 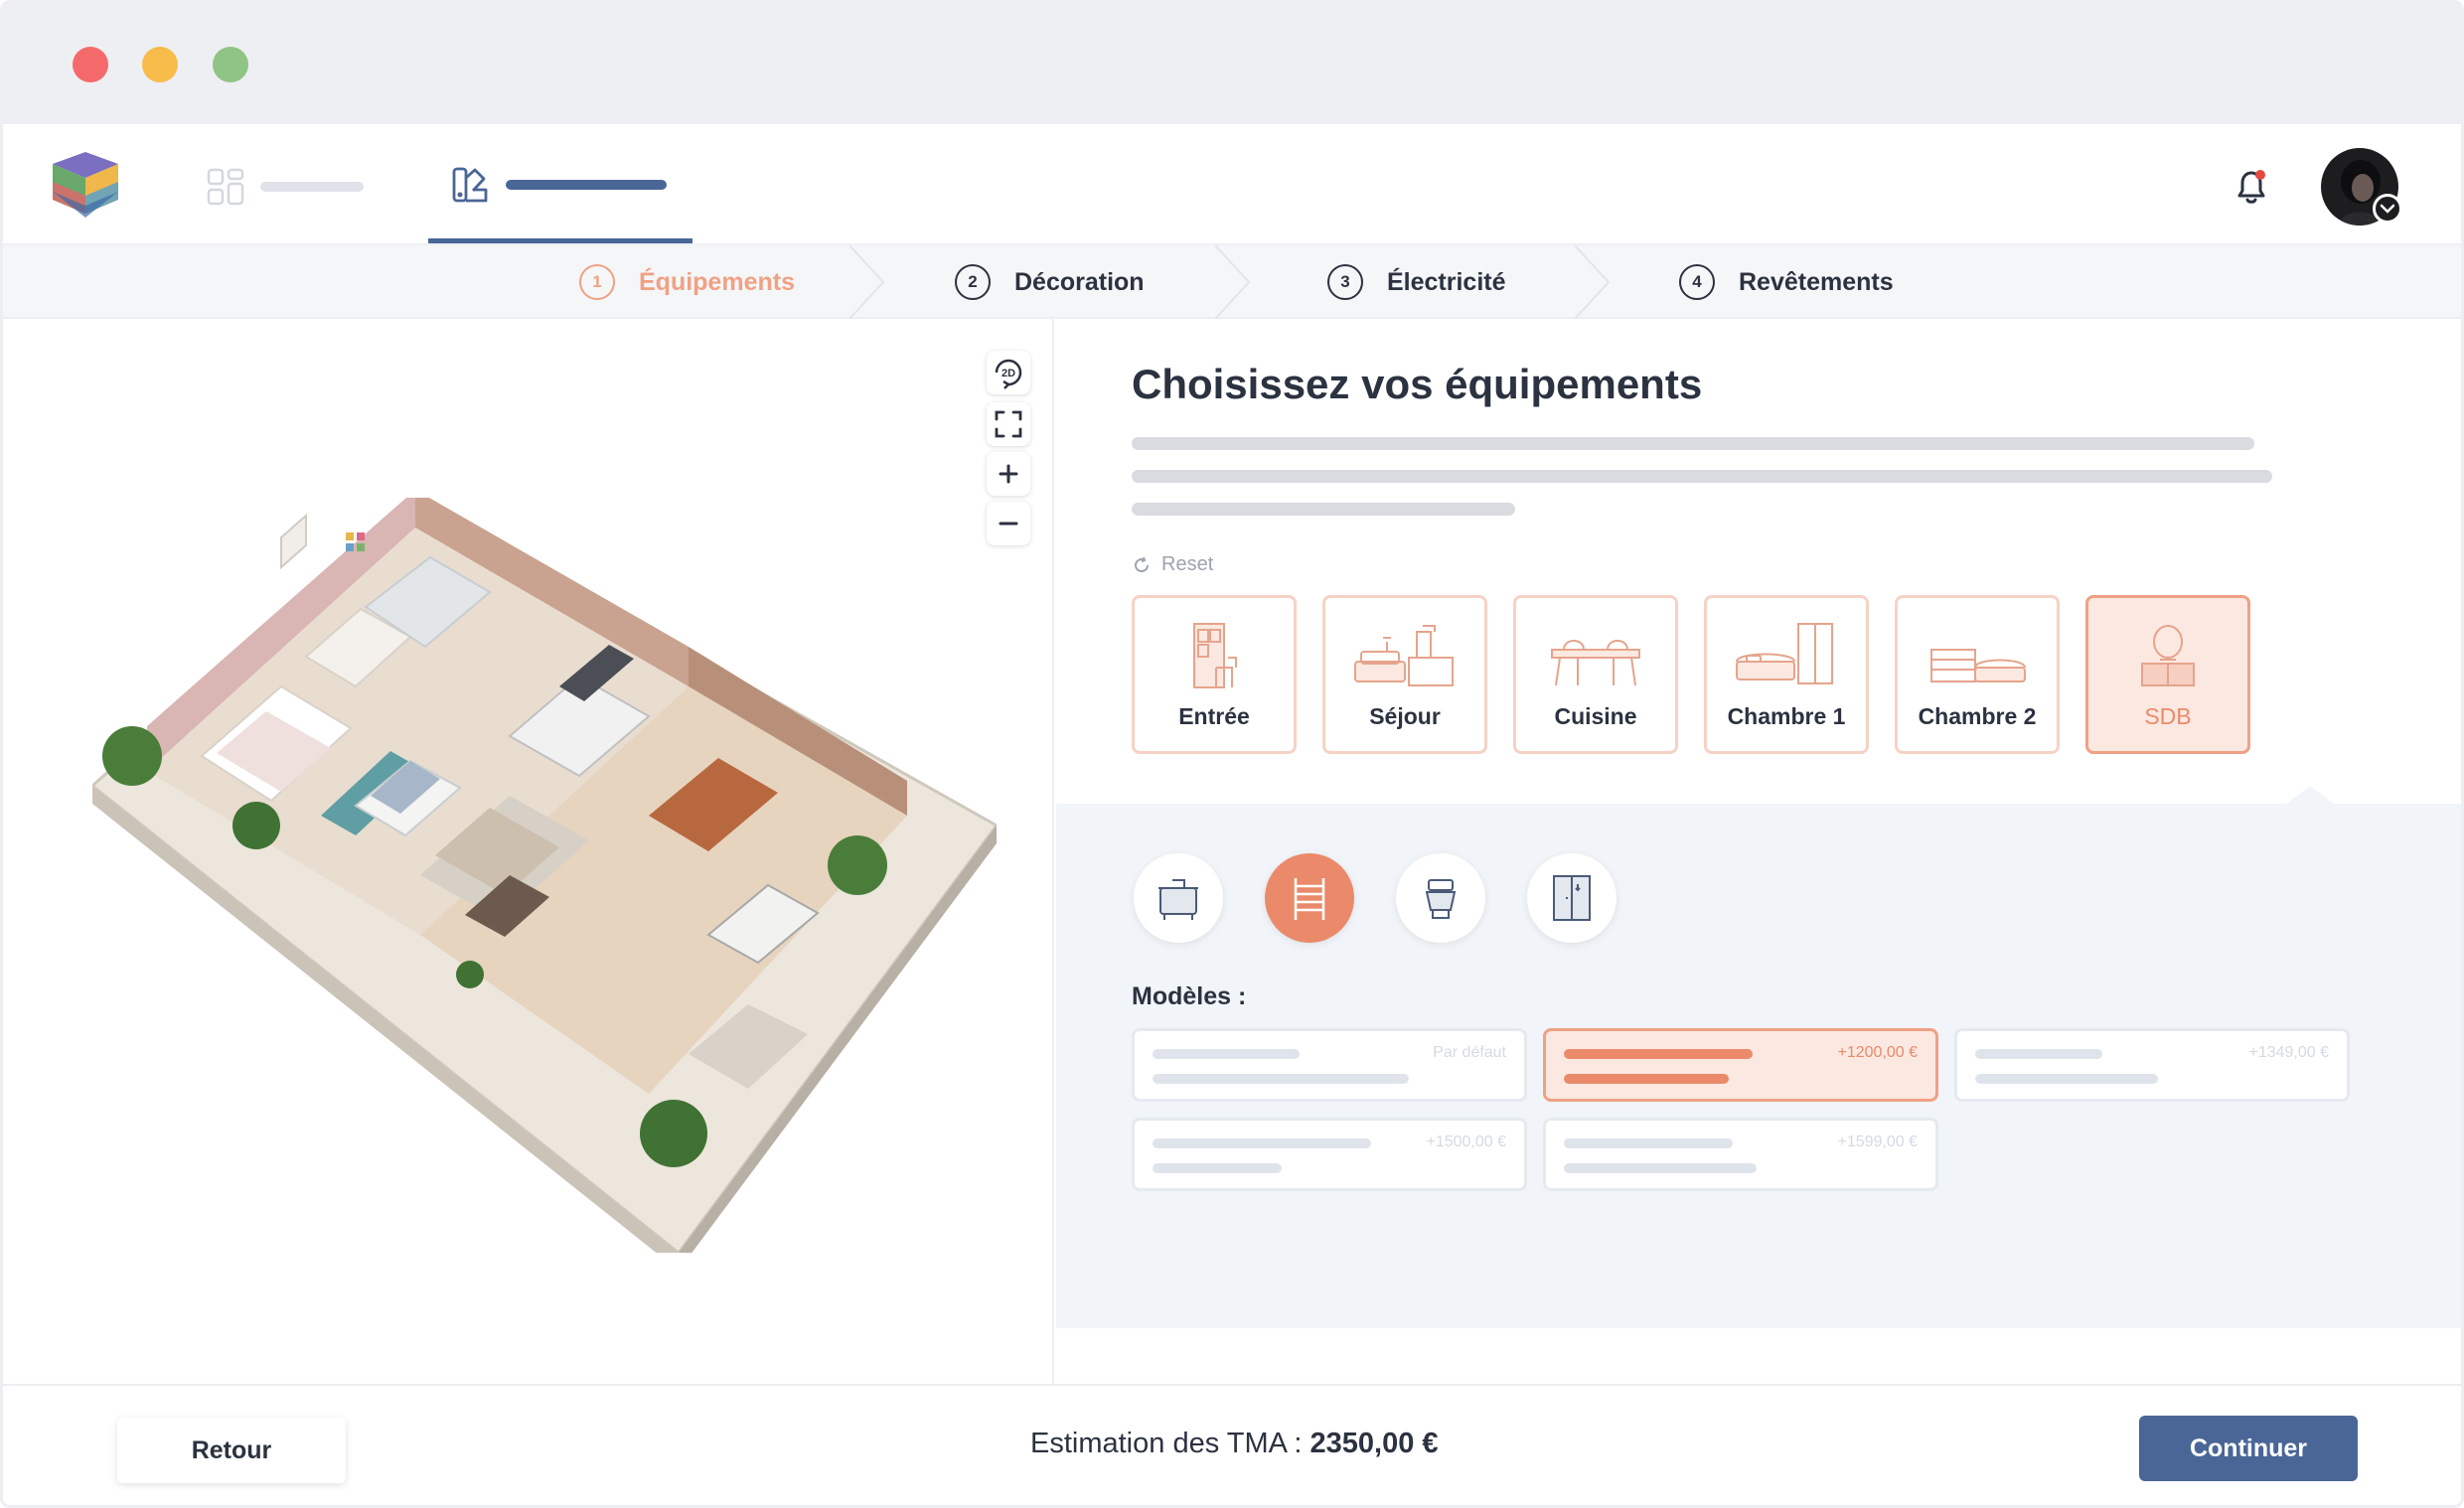 I want to click on model-option-card: +1599,00 €, so click(x=1740, y=1154).